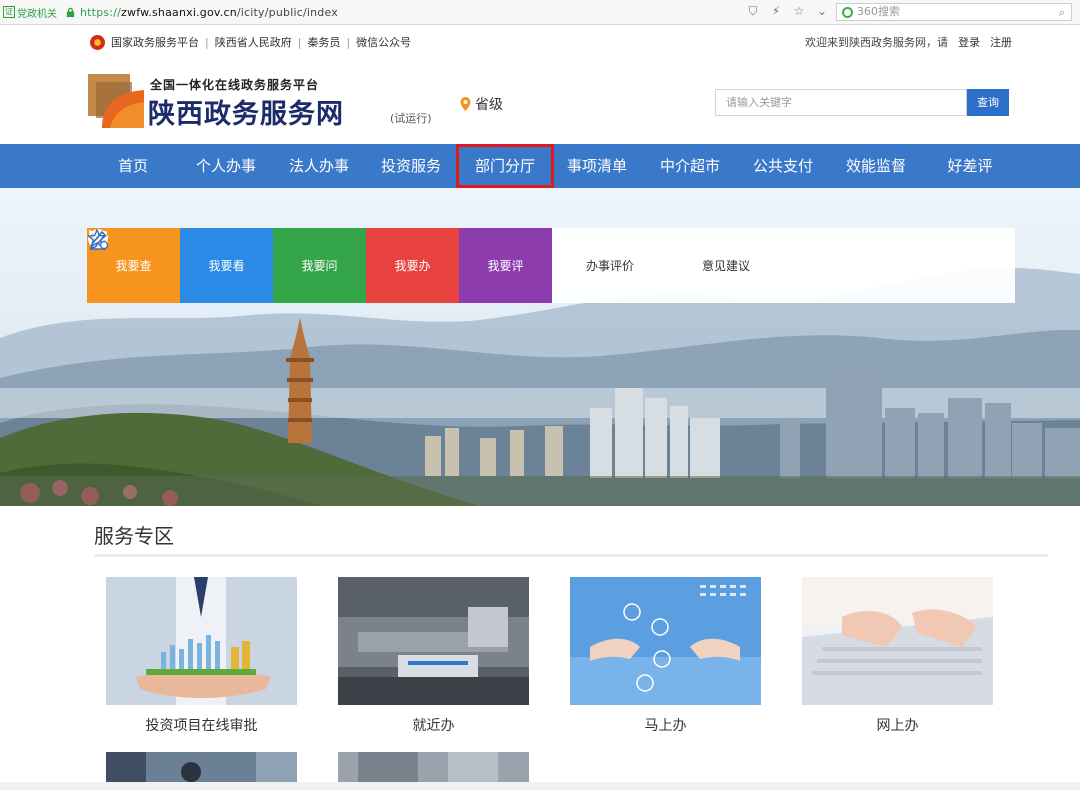 This screenshot has height=790, width=1080. I want to click on site-subtitle: 全国一体化在线政务服务平台, so click(235, 85).